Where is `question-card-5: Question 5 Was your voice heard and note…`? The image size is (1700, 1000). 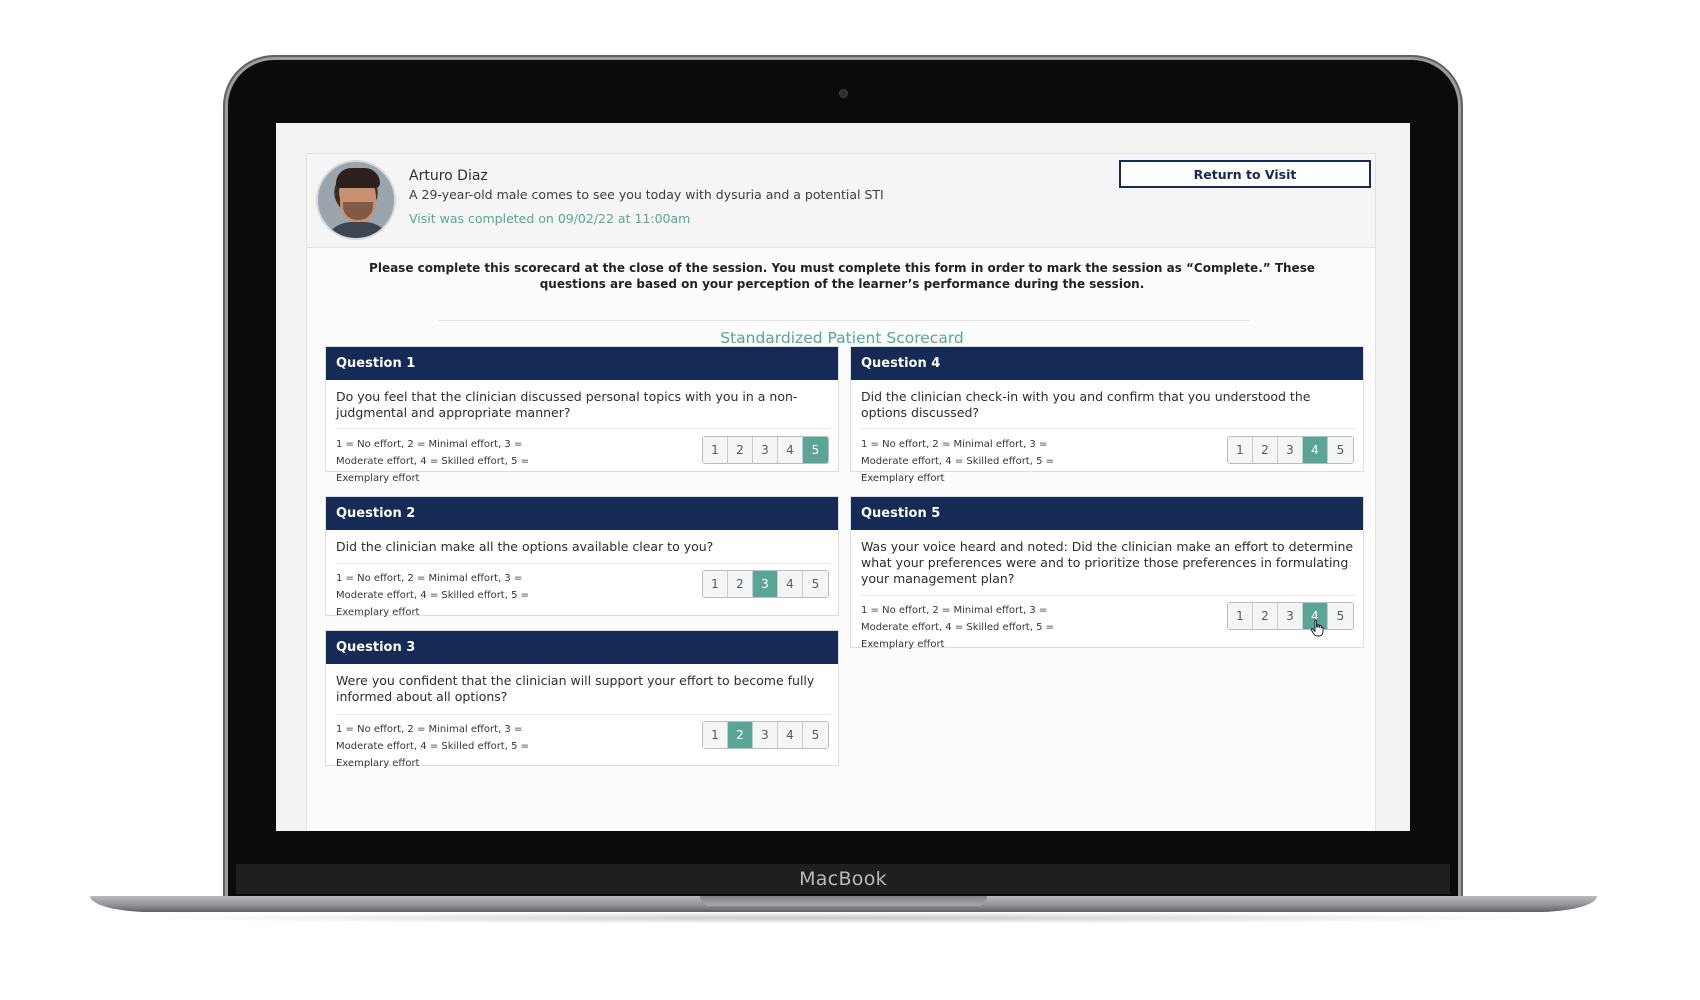
question-card-5: Question 5 Was your voice heard and note… is located at coordinates (1107, 573).